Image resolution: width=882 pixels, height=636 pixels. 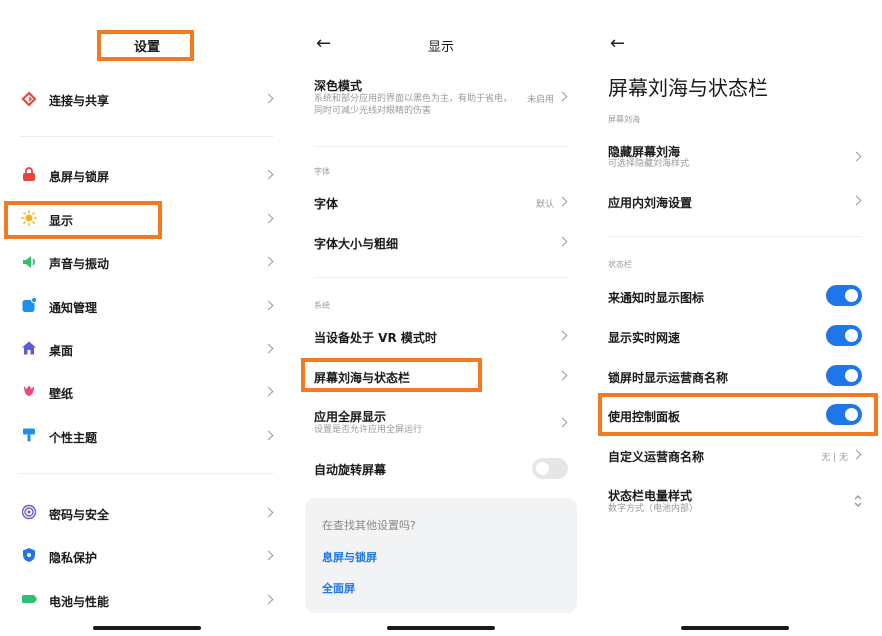 I want to click on font-size-row: 字体大小与粗细, so click(x=441, y=242).